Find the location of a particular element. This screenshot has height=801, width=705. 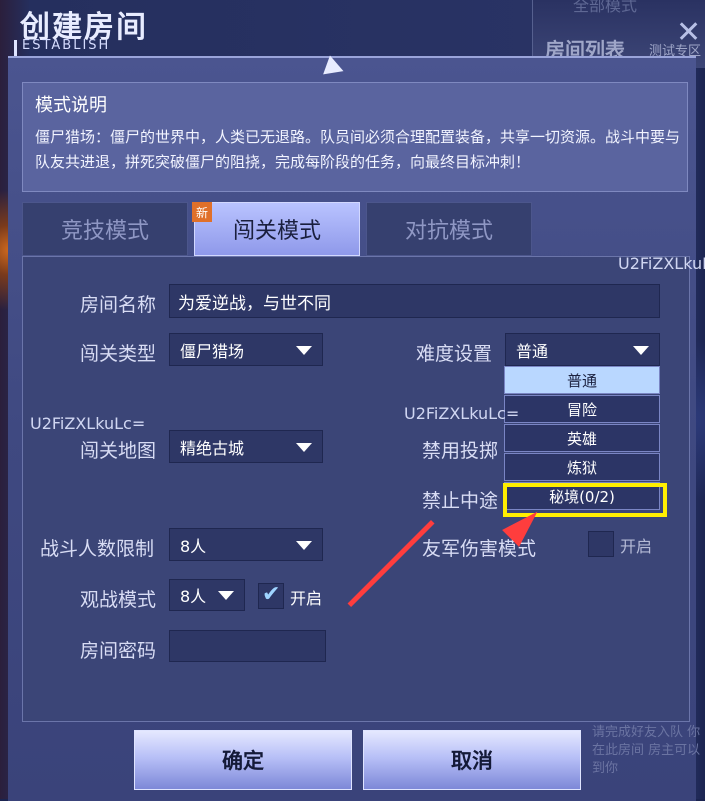

tab-label: 闯关模式 is located at coordinates (276, 231).